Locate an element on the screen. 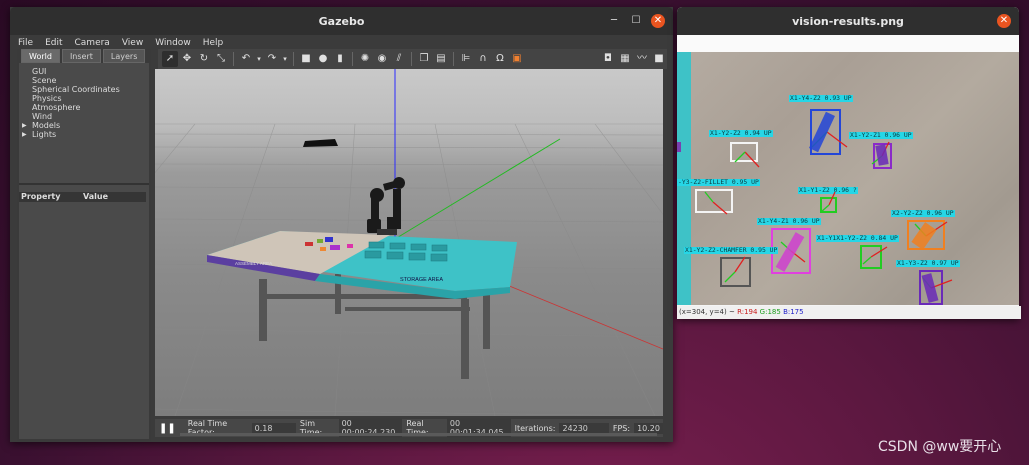 Image resolution: width=1029 pixels, height=465 pixels. tree-item-physics: Physics is located at coordinates (84, 98).